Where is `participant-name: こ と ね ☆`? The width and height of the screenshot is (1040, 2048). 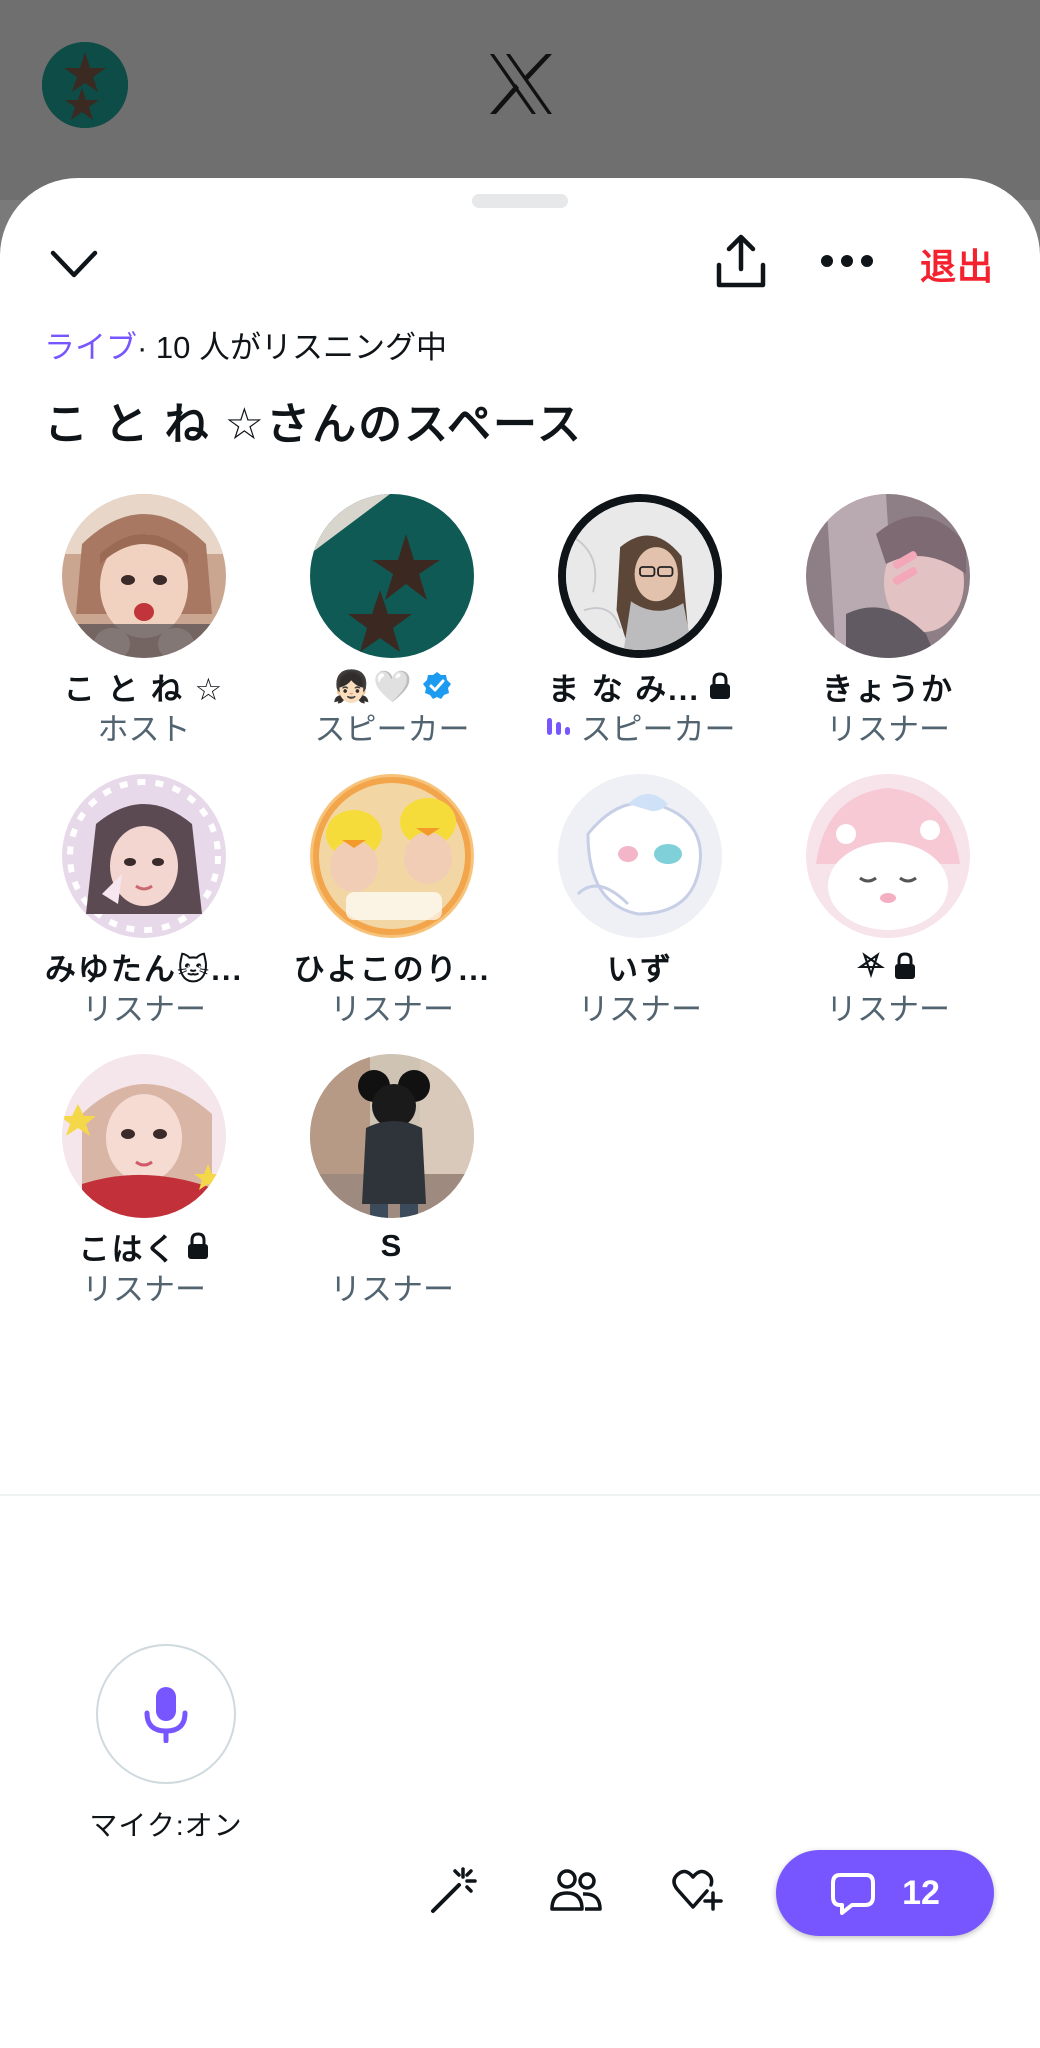 participant-name: こ と ね ☆ is located at coordinates (144, 689).